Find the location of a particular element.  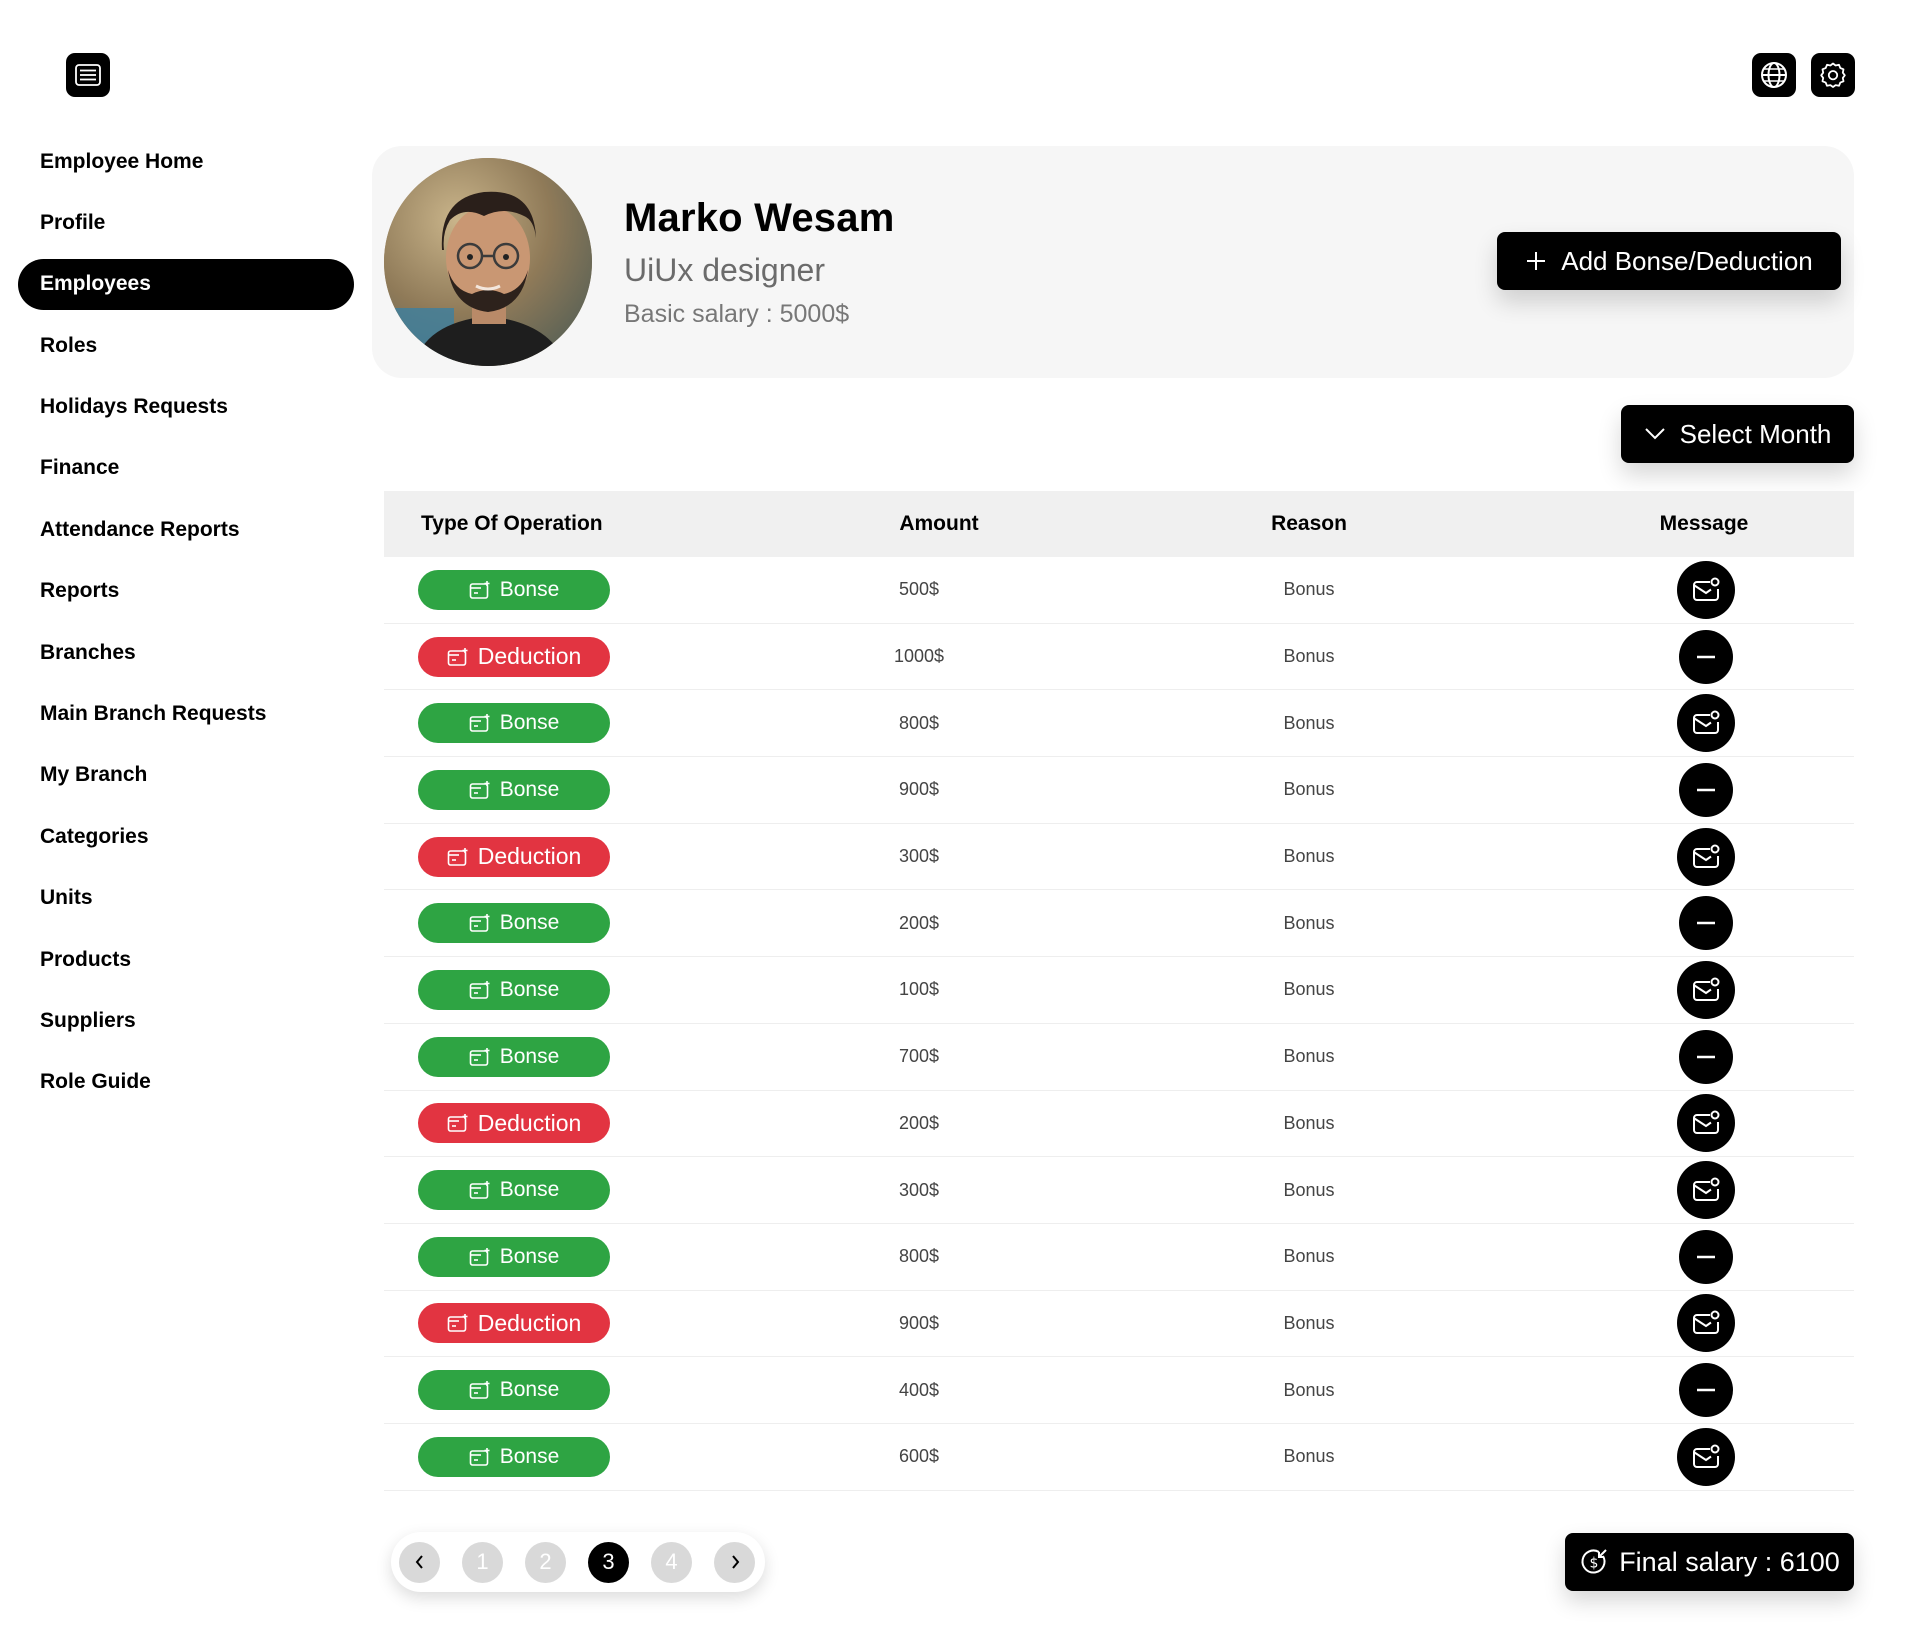

select-month-button: Select Month is located at coordinates (1737, 434).